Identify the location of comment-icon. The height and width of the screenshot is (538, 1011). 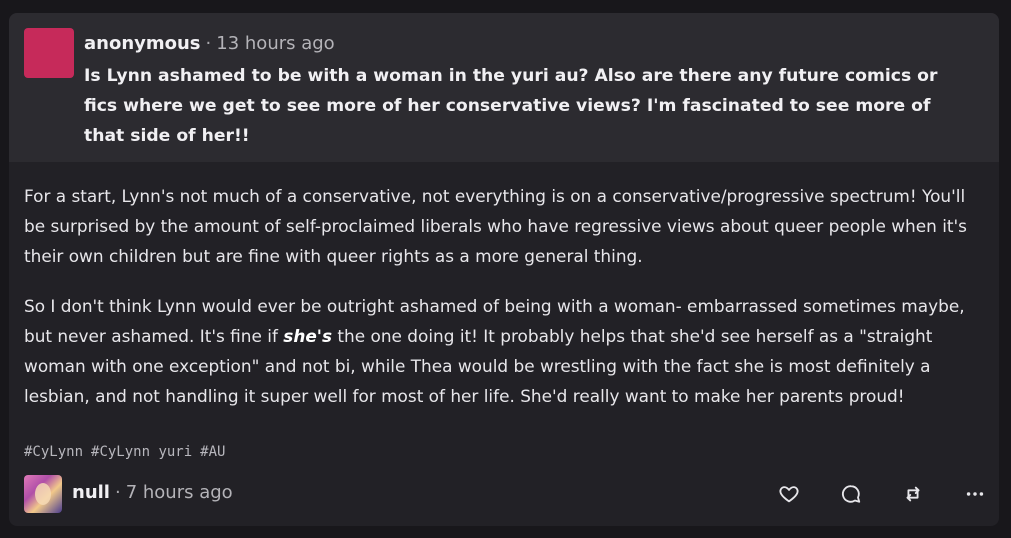
(851, 494).